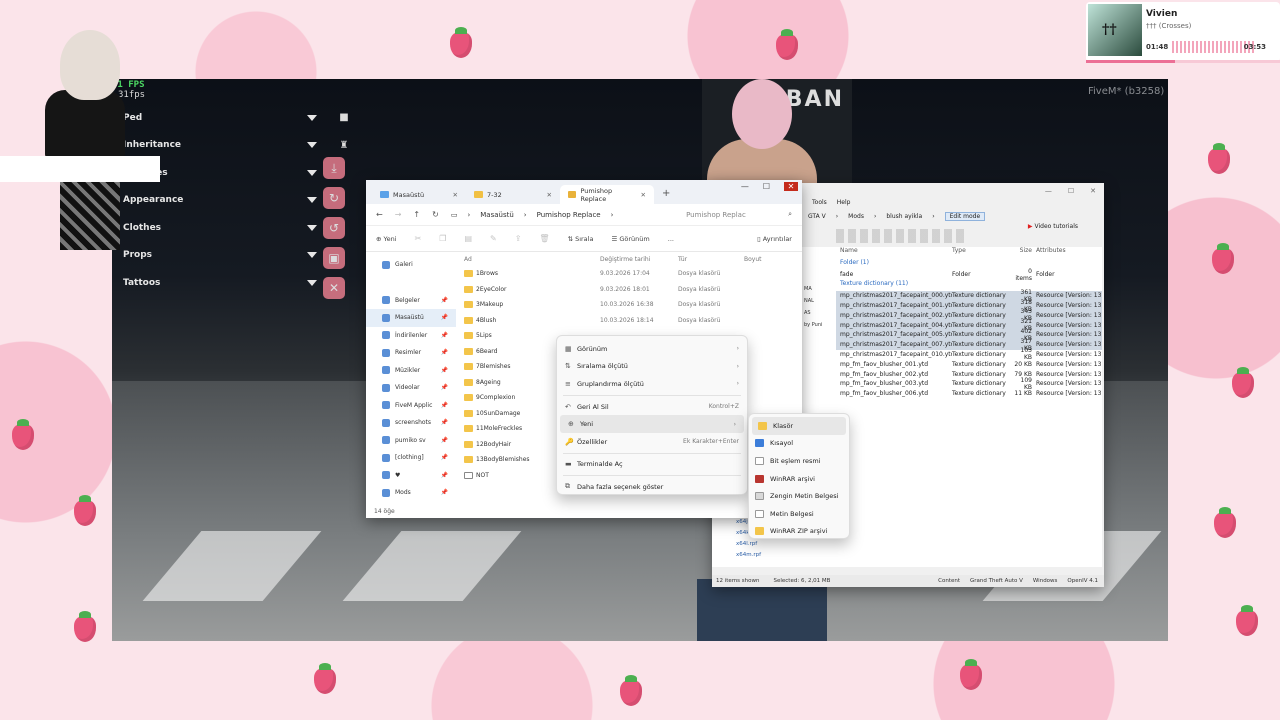 Image resolution: width=1280 pixels, height=720 pixels. What do you see at coordinates (518, 238) in the screenshot?
I see `share-icon: ⇪` at bounding box center [518, 238].